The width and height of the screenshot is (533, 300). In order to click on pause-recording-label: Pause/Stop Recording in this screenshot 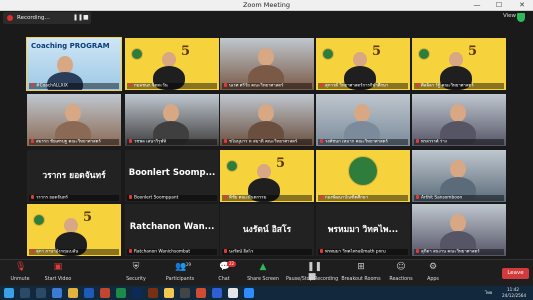, I will do `click(312, 279)`.